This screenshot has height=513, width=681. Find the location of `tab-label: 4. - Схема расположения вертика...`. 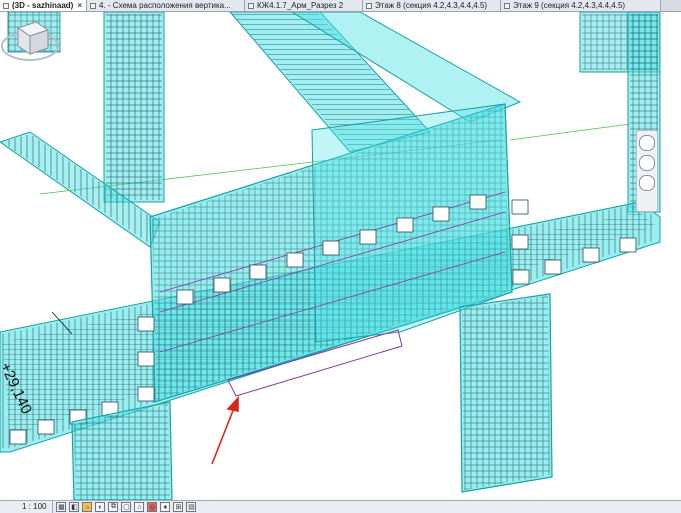

tab-label: 4. - Схема расположения вертика... is located at coordinates (165, 5).